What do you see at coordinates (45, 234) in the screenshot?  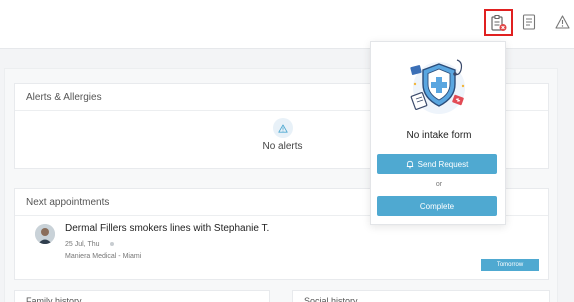 I see `avatar` at bounding box center [45, 234].